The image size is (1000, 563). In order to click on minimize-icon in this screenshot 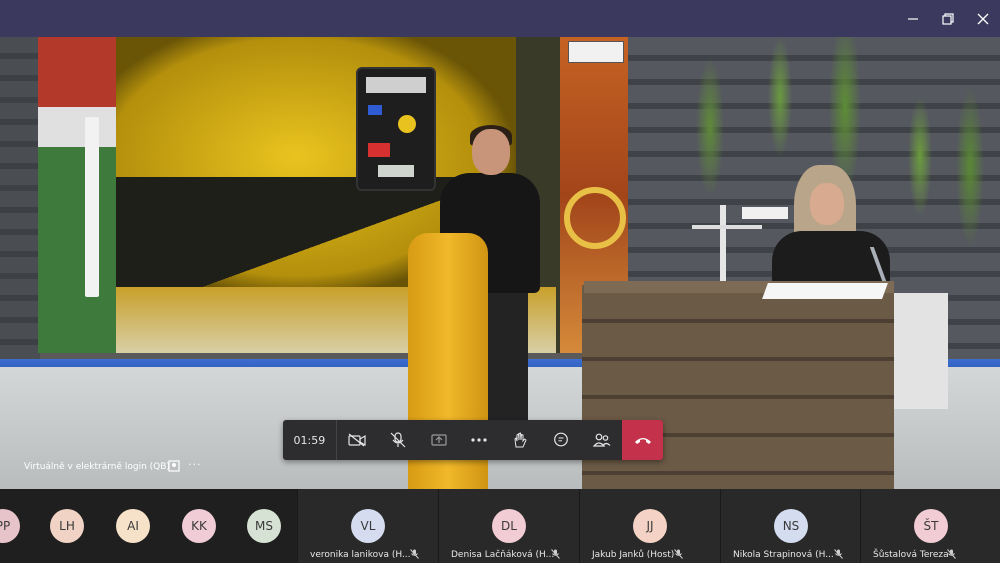, I will do `click(913, 18)`.